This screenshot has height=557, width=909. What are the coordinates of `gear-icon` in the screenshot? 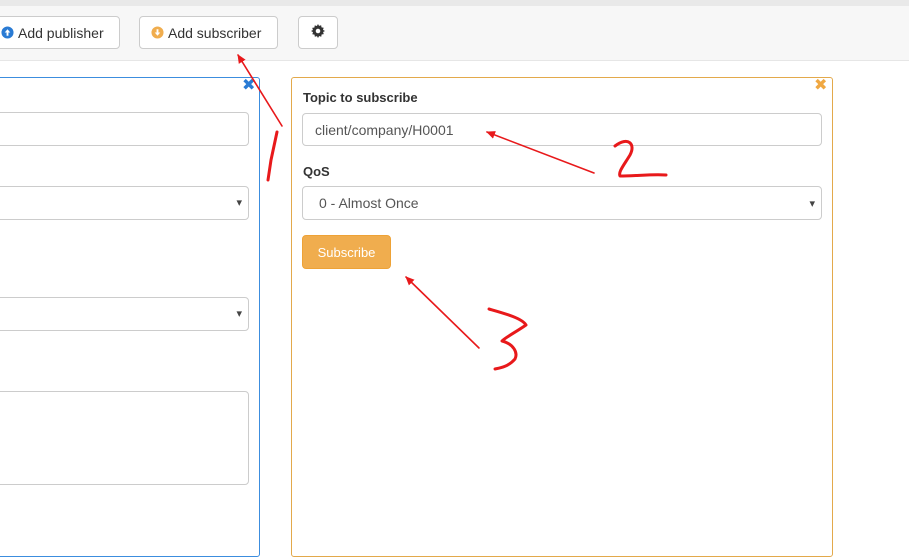 It's located at (318, 32).